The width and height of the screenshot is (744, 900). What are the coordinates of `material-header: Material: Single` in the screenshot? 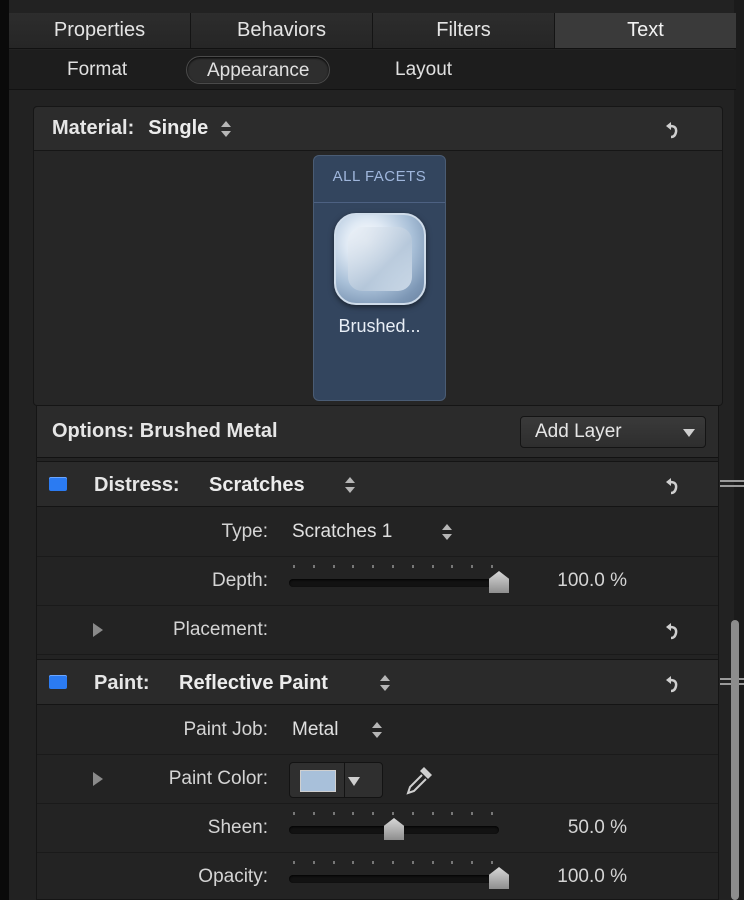 It's located at (378, 129).